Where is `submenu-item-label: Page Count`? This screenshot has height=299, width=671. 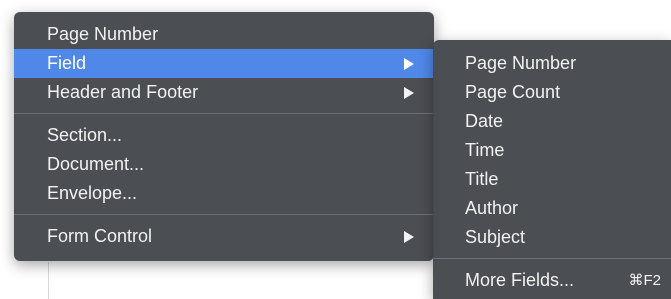
submenu-item-label: Page Count is located at coordinates (513, 92).